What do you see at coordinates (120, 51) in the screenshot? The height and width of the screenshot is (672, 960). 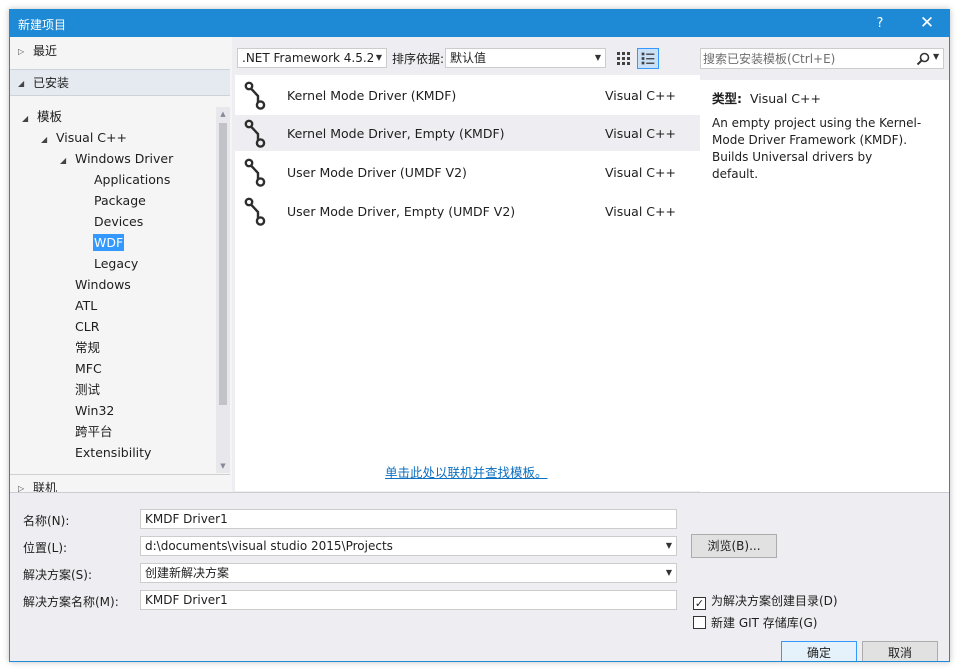 I see `recent-section: ▷ 最近` at bounding box center [120, 51].